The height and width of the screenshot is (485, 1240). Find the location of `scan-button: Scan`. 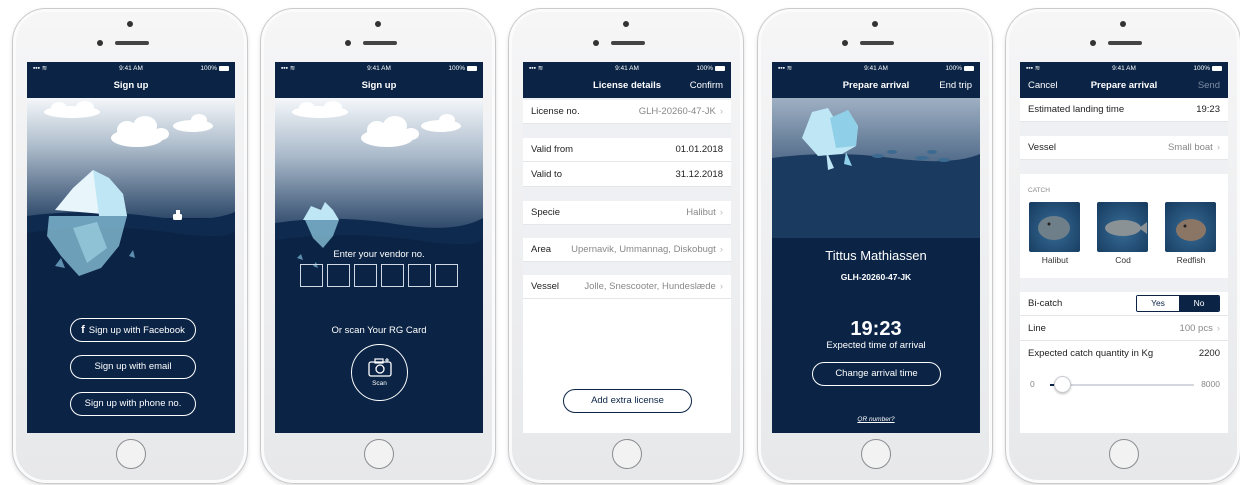

scan-button: Scan is located at coordinates (379, 372).